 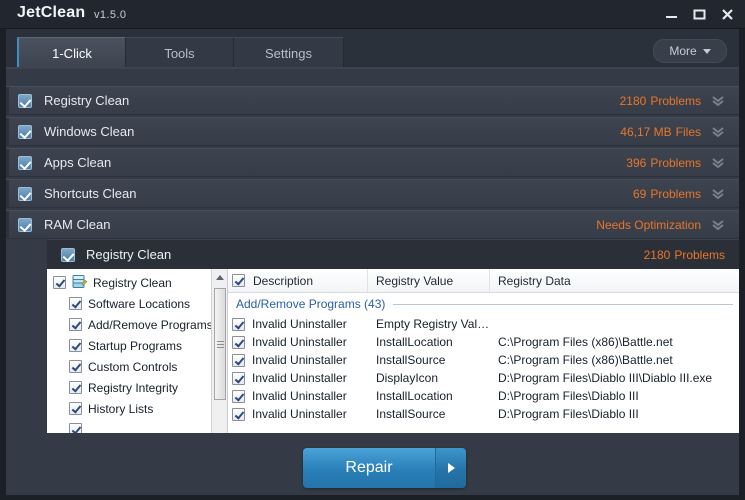 What do you see at coordinates (639, 193) in the screenshot?
I see `row-count-number: 69` at bounding box center [639, 193].